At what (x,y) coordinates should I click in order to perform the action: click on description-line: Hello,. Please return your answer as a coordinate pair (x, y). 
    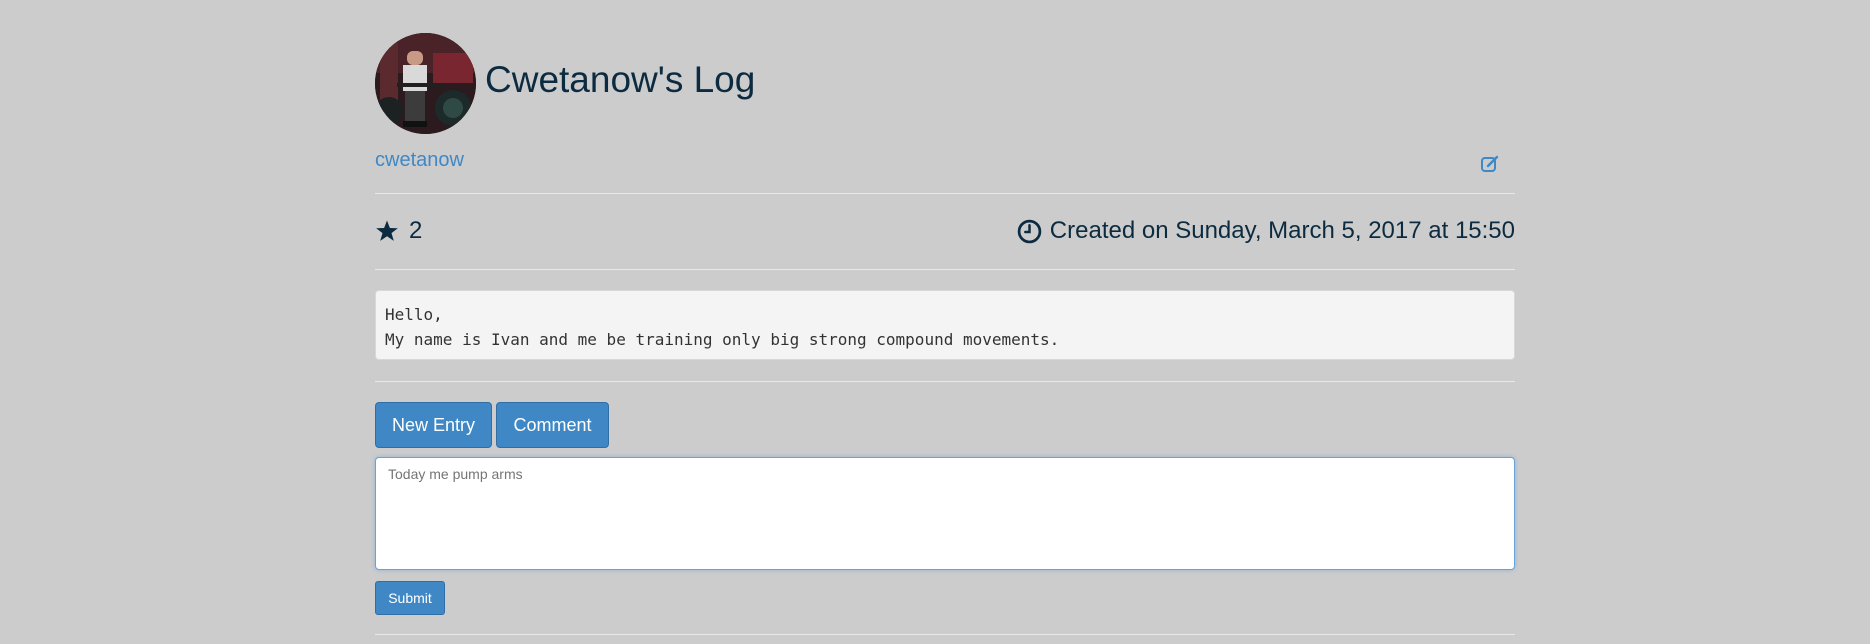
    Looking at the image, I should click on (414, 314).